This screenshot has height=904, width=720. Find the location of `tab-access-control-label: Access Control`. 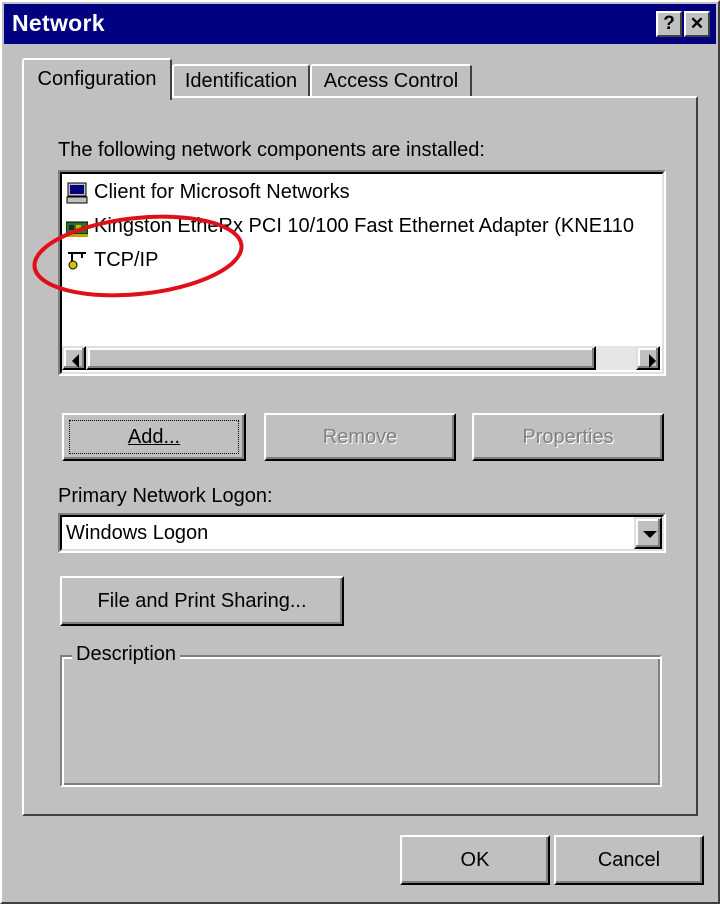

tab-access-control-label: Access Control is located at coordinates (391, 81).